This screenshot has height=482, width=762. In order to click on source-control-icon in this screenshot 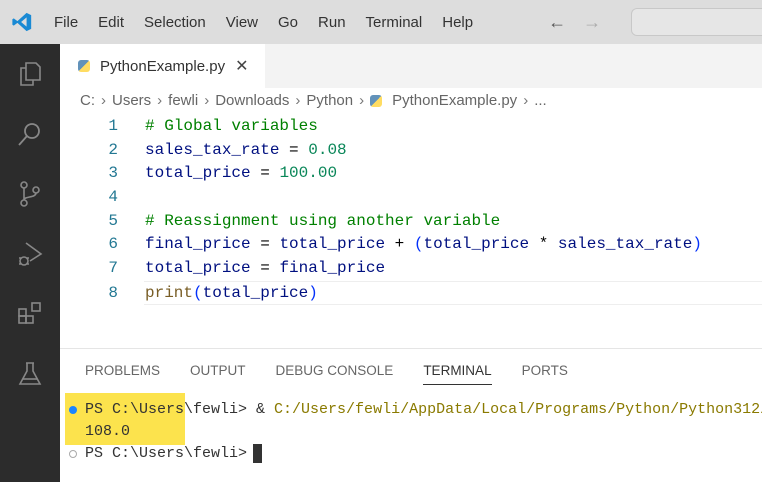, I will do `click(30, 194)`.